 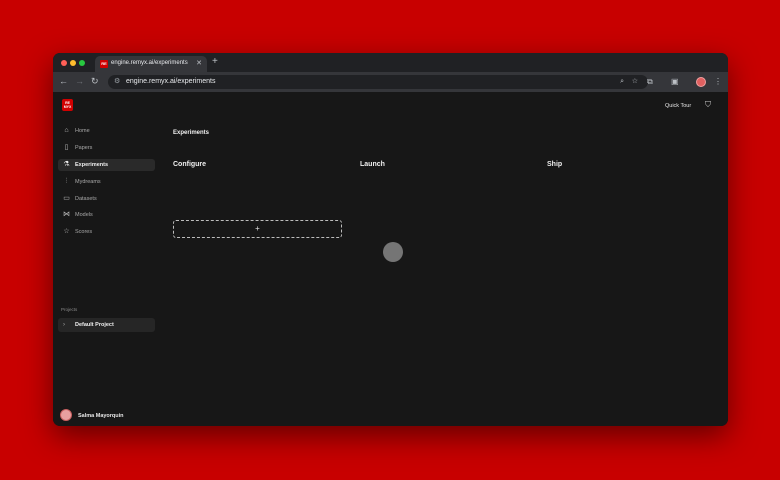 What do you see at coordinates (106, 215) in the screenshot?
I see `sidebar-item-models: ⋈ Models` at bounding box center [106, 215].